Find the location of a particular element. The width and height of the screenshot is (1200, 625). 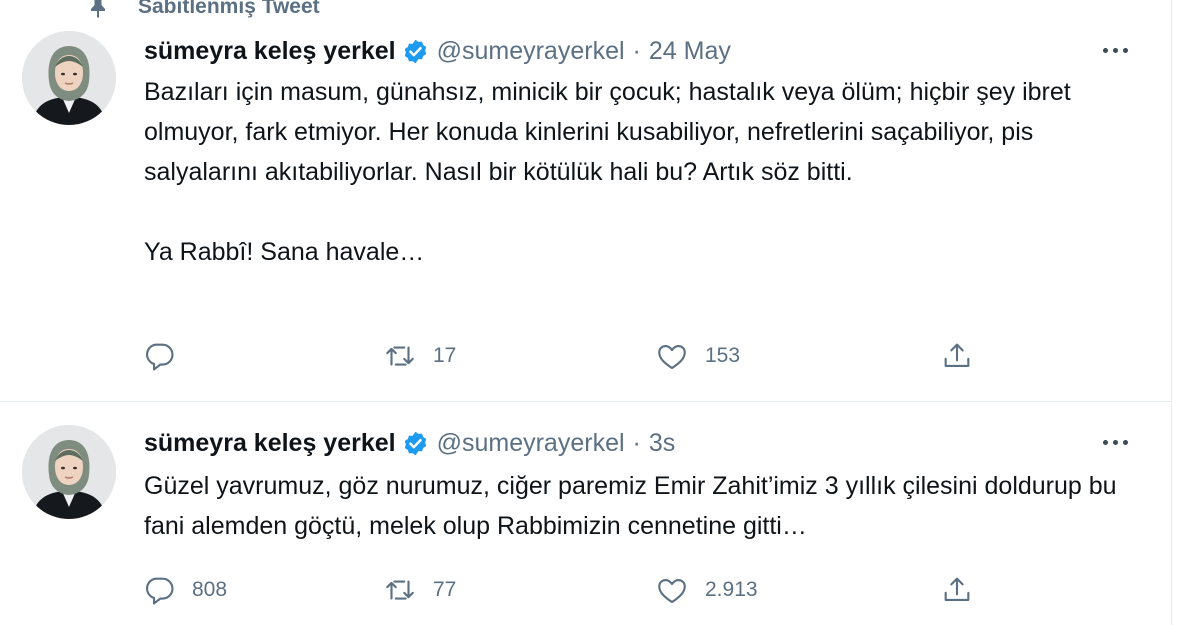

like-button: 153 is located at coordinates (697, 356).